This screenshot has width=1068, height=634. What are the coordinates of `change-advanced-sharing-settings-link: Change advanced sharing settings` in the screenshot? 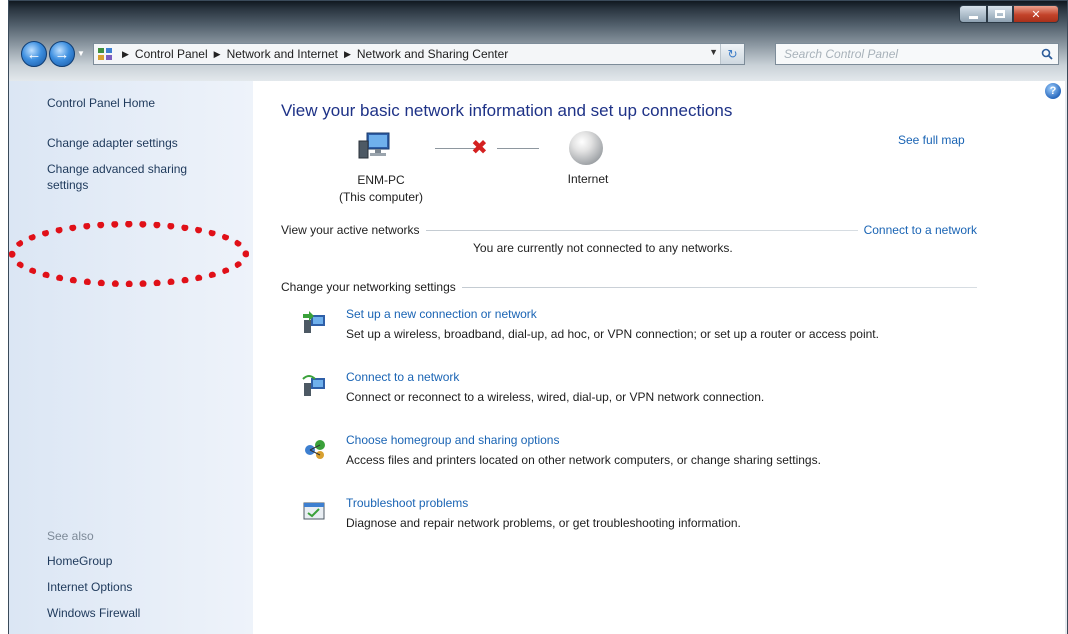 It's located at (137, 177).